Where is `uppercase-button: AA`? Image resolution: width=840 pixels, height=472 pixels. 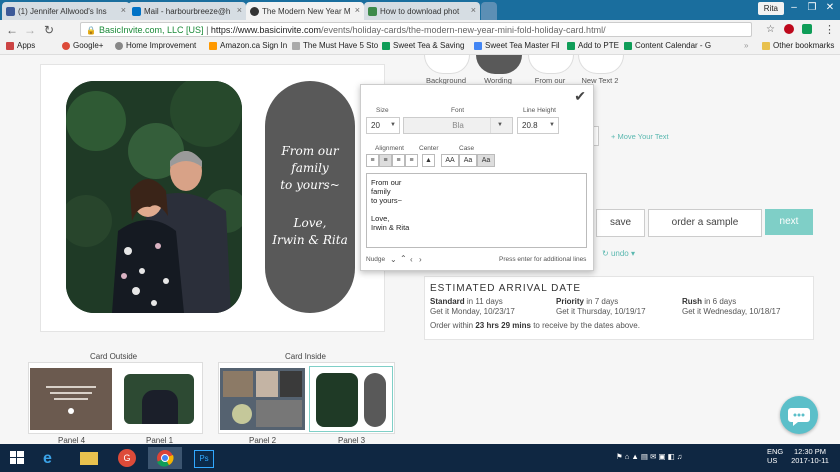
uppercase-button: AA is located at coordinates (450, 160).